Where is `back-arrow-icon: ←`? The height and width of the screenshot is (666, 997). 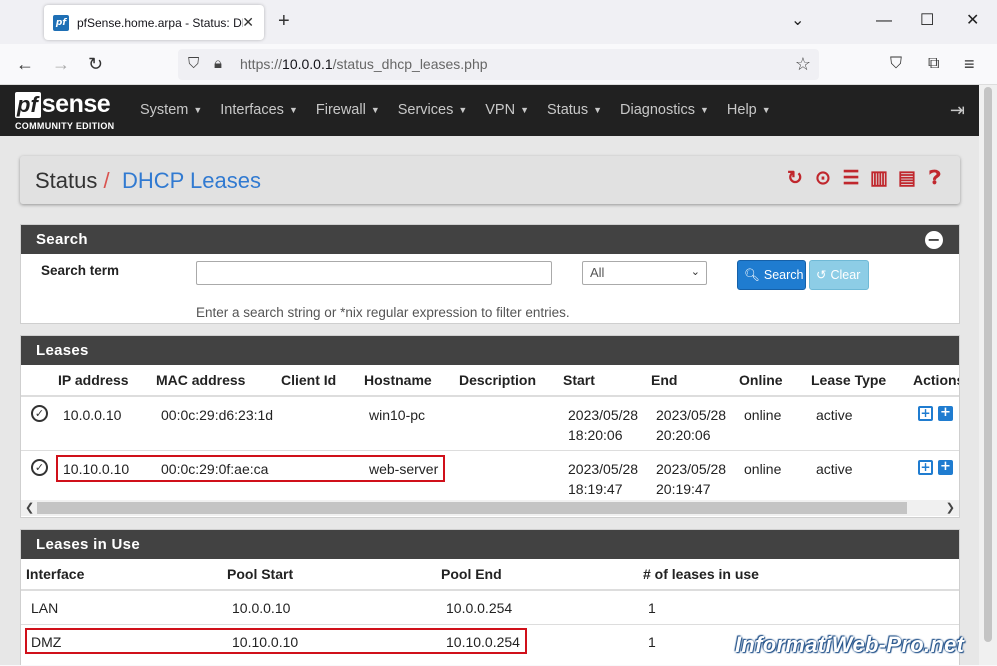 back-arrow-icon: ← is located at coordinates (25, 64).